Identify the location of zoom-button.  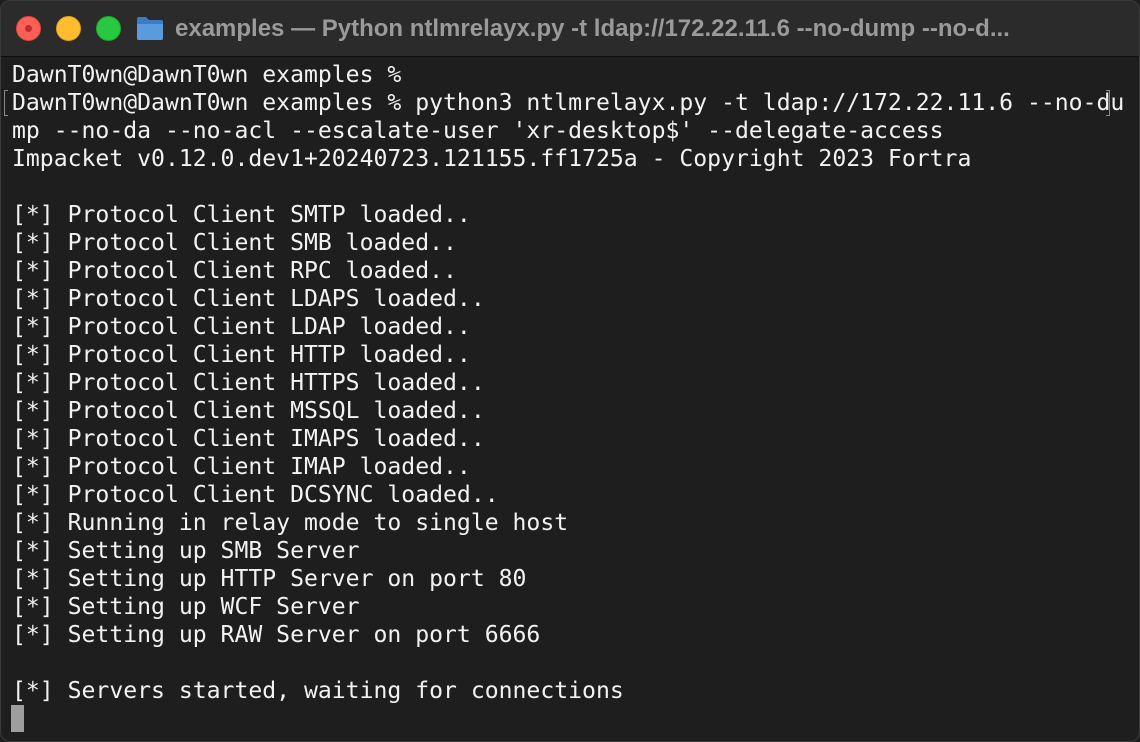
(108, 28).